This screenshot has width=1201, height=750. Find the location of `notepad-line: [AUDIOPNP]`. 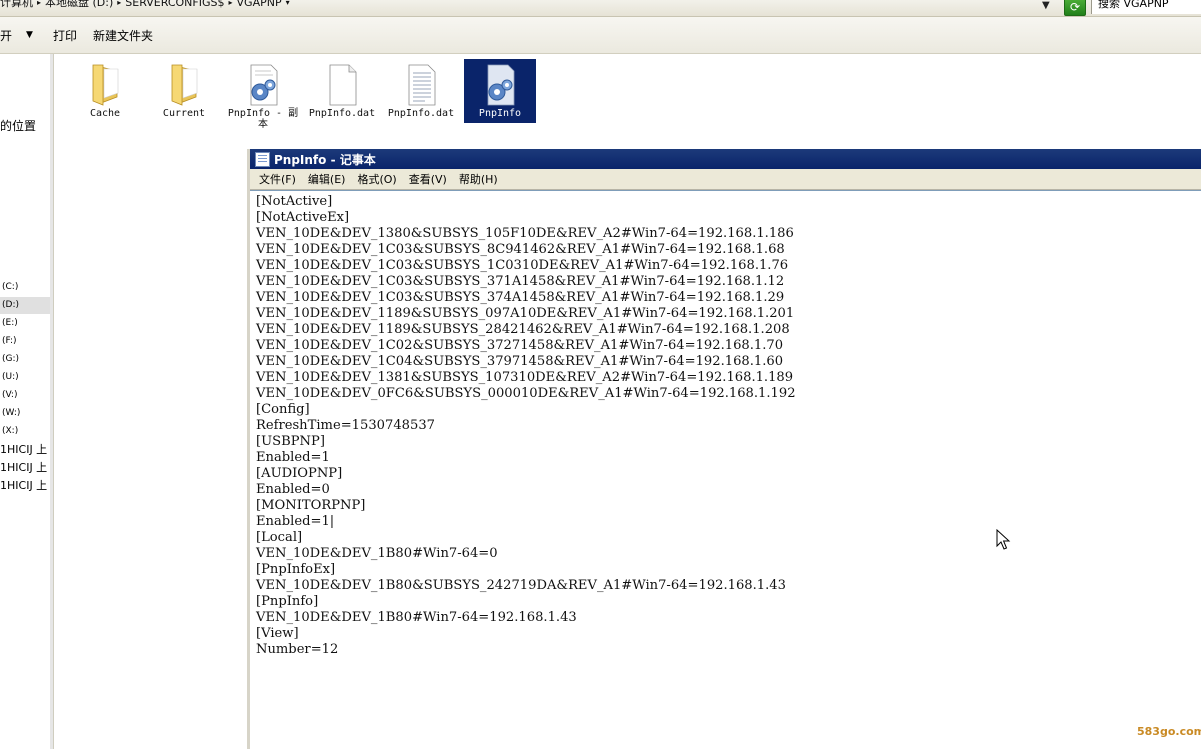

notepad-line: [AUDIOPNP] is located at coordinates (299, 473).